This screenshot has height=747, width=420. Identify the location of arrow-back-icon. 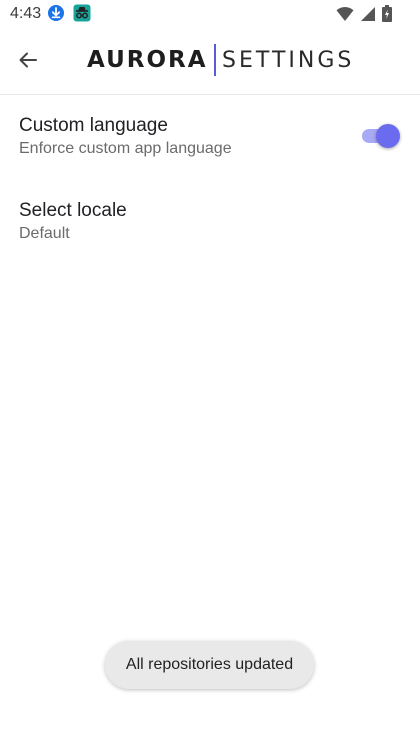
(28, 62).